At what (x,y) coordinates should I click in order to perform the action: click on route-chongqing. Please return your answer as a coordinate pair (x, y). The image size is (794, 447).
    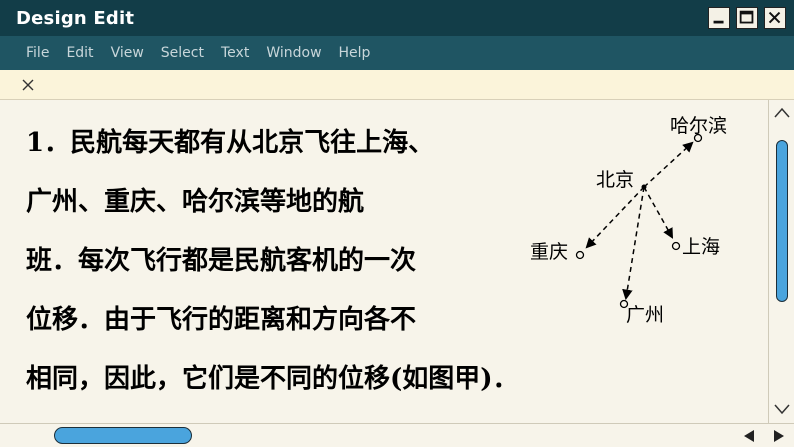
    Looking at the image, I should click on (615, 217).